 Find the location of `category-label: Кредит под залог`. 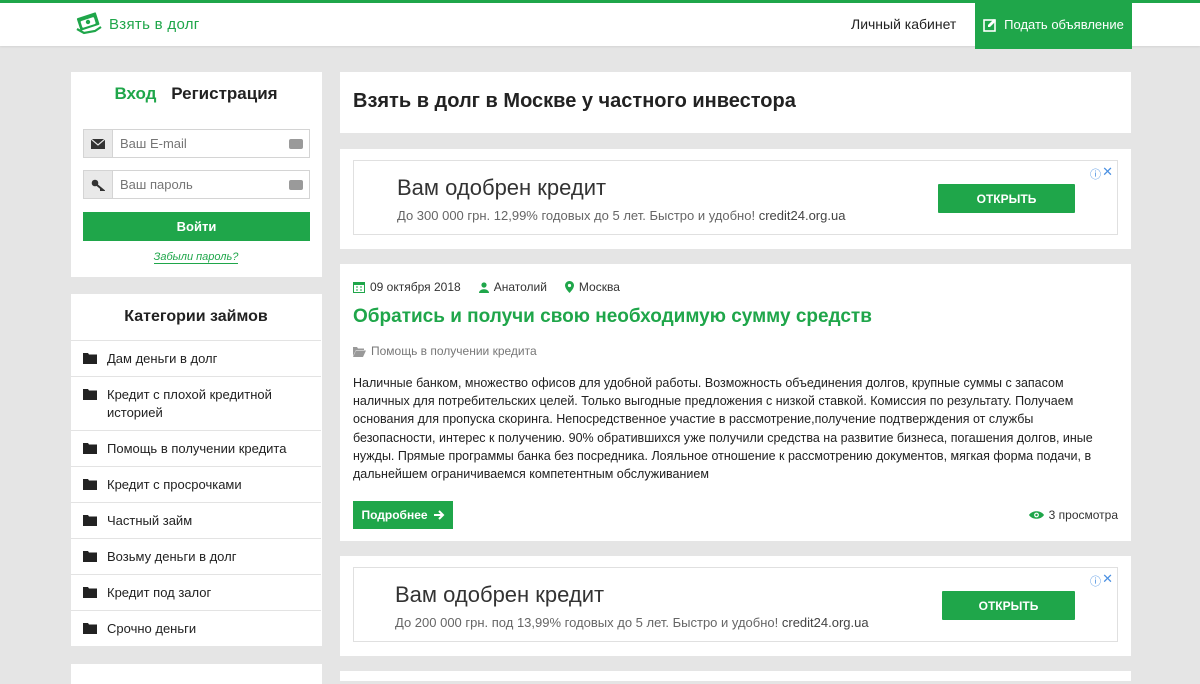

category-label: Кредит под залог is located at coordinates (159, 592).